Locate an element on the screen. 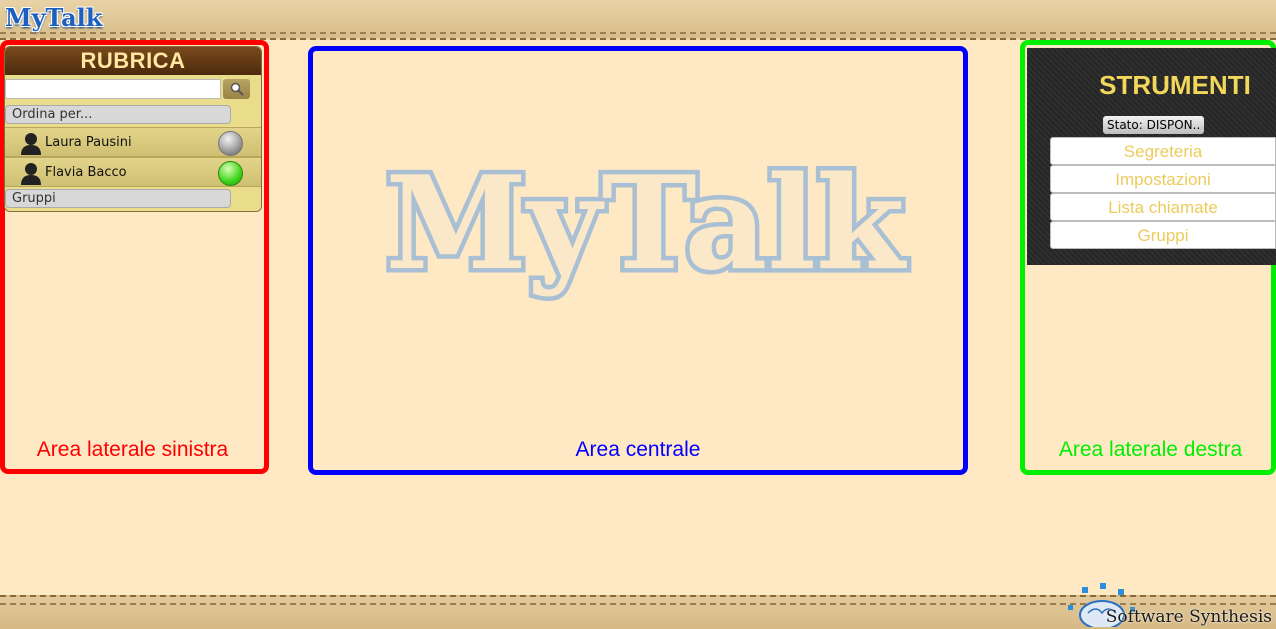  footer-bar: Software Synthesis is located at coordinates (638, 606).